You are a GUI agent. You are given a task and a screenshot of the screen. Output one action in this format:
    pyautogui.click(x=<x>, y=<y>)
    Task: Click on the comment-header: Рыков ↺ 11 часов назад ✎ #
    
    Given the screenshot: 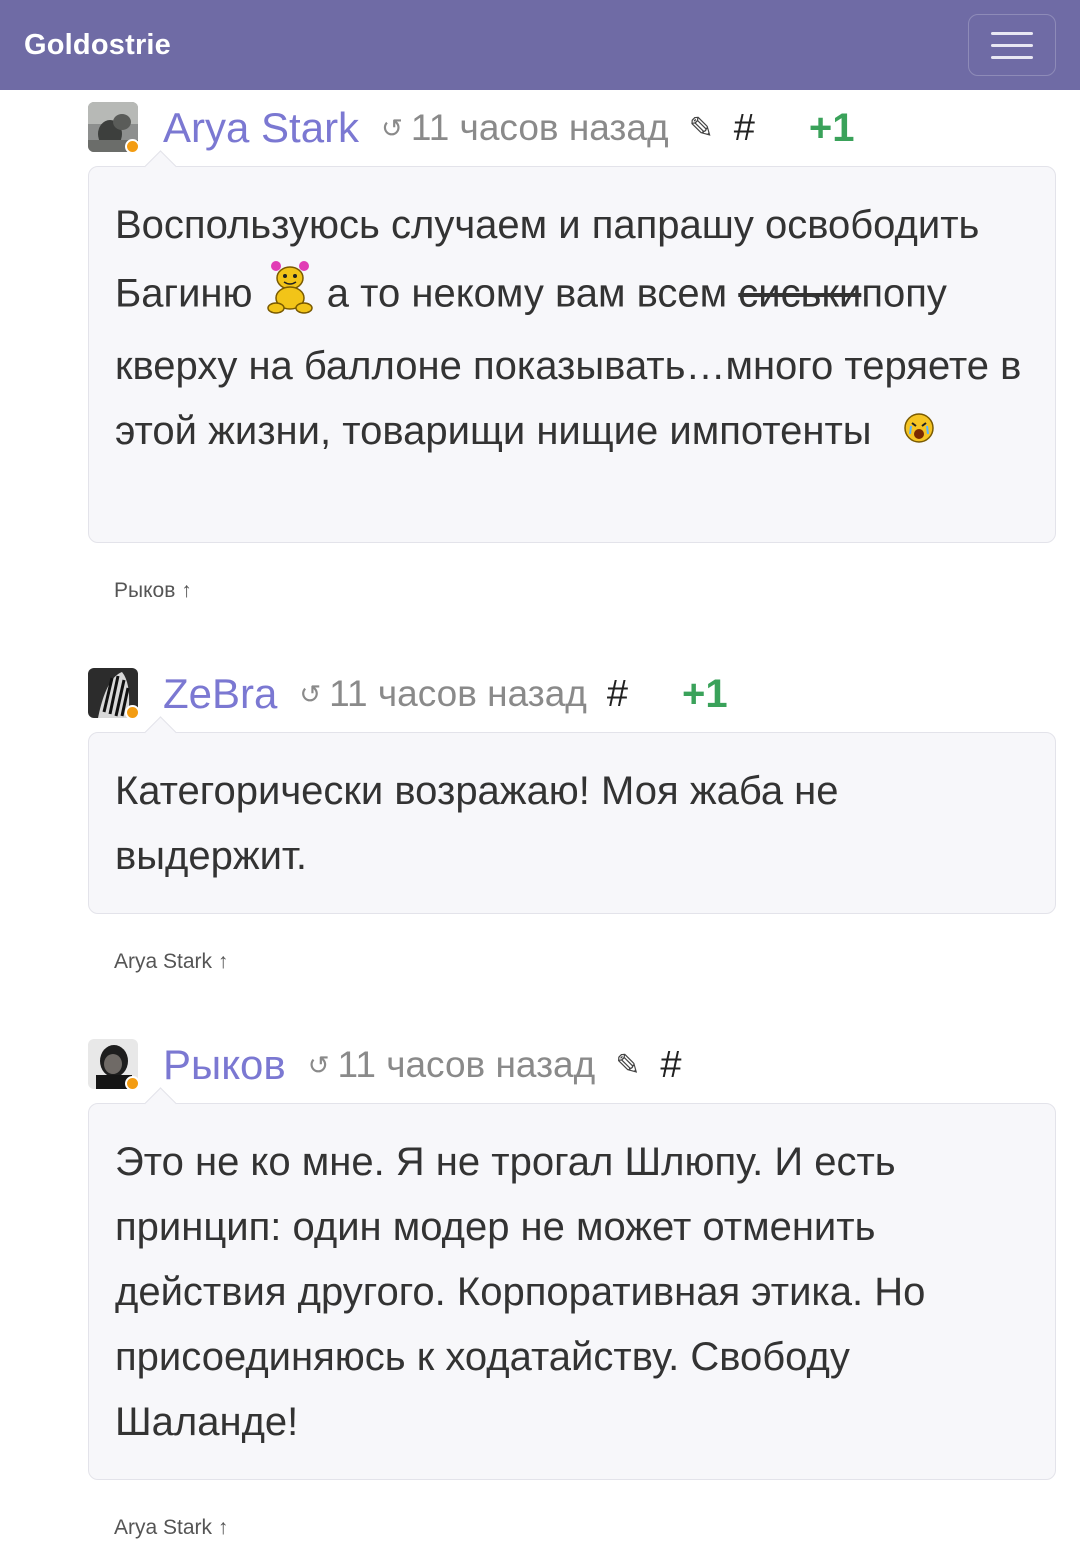 What is the action you would take?
    pyautogui.click(x=572, y=1065)
    